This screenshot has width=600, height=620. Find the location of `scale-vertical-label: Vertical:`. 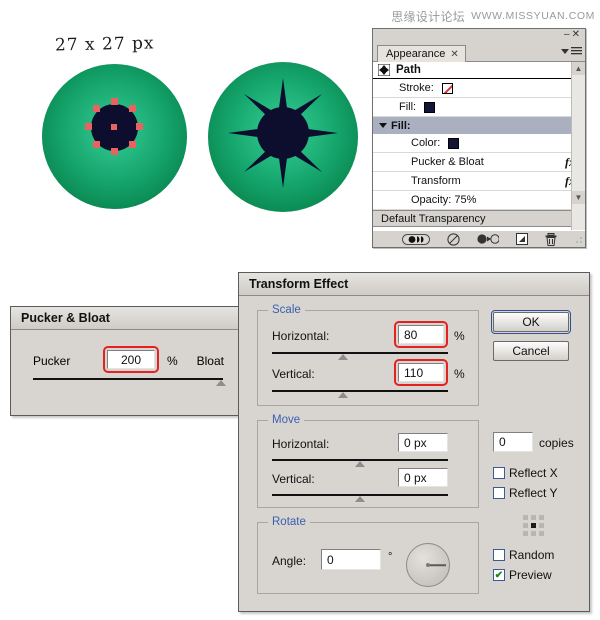

scale-vertical-label: Vertical: is located at coordinates (293, 374).